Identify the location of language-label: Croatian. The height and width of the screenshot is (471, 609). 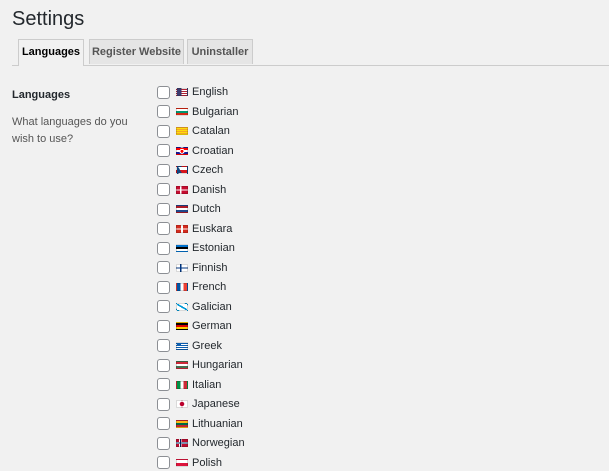
(213, 150).